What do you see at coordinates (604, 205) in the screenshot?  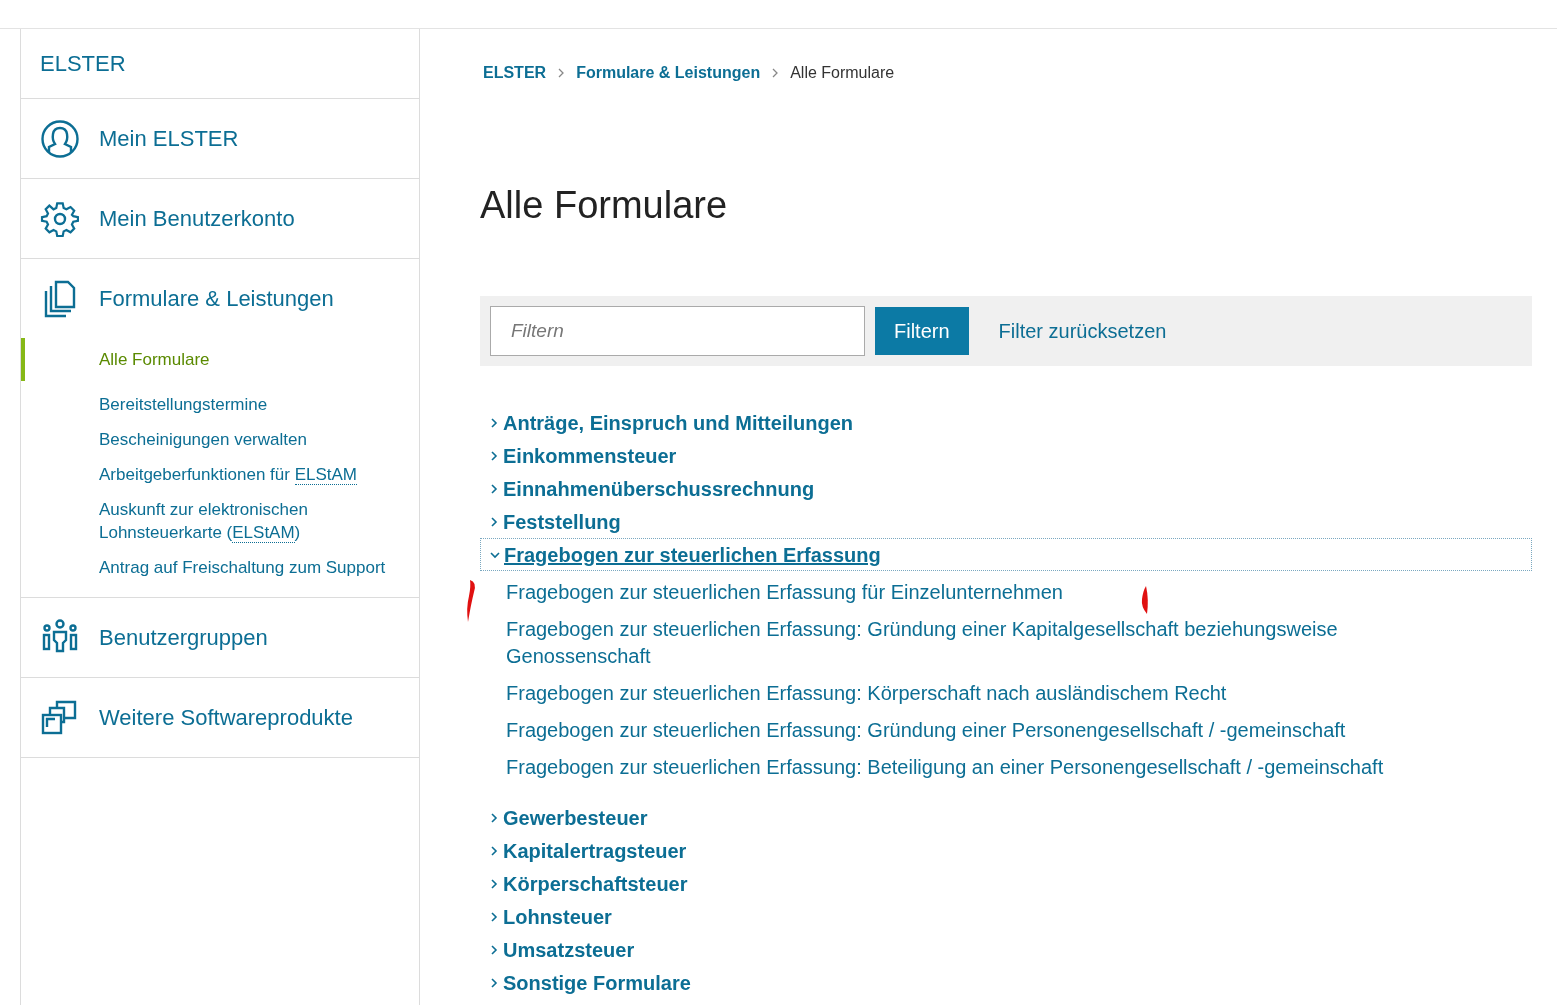 I see `page-heading: Alle Formulare` at bounding box center [604, 205].